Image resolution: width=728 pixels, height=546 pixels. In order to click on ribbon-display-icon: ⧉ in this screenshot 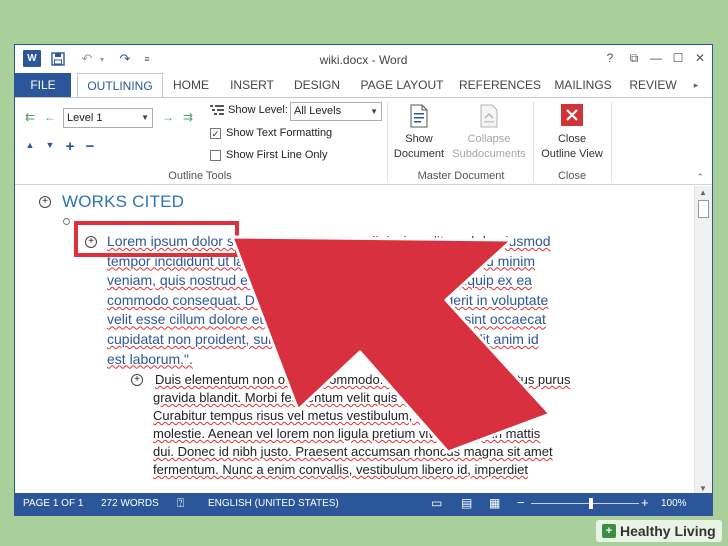, I will do `click(634, 58)`.